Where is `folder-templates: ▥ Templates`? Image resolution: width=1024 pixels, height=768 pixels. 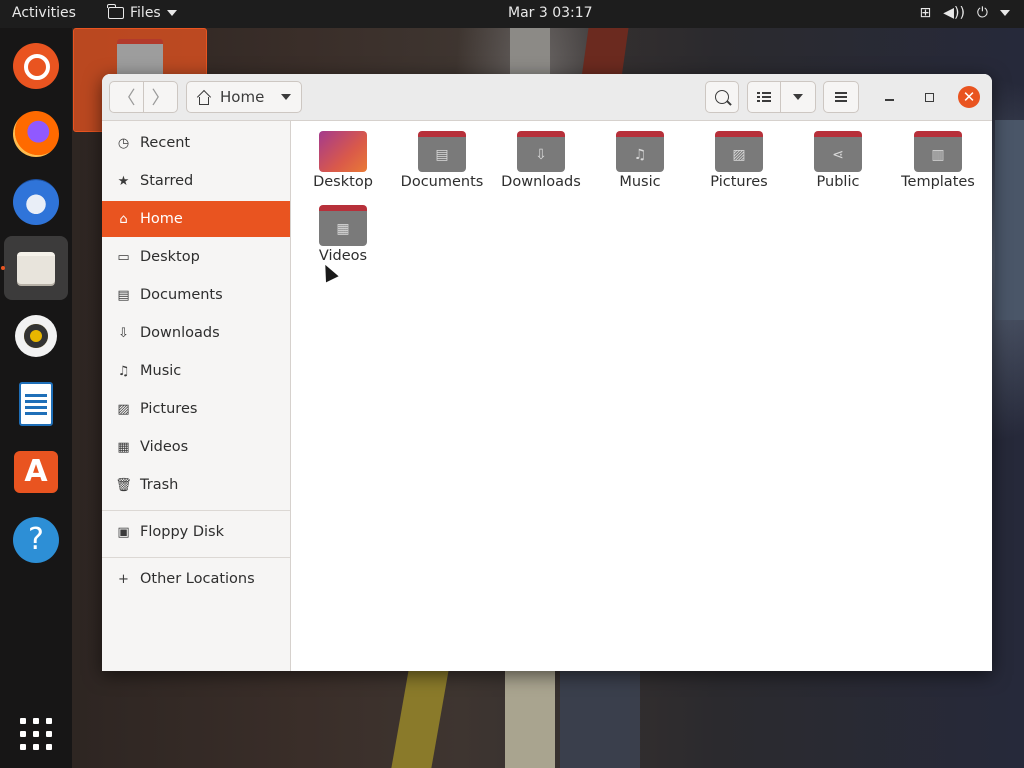 folder-templates: ▥ Templates is located at coordinates (938, 156).